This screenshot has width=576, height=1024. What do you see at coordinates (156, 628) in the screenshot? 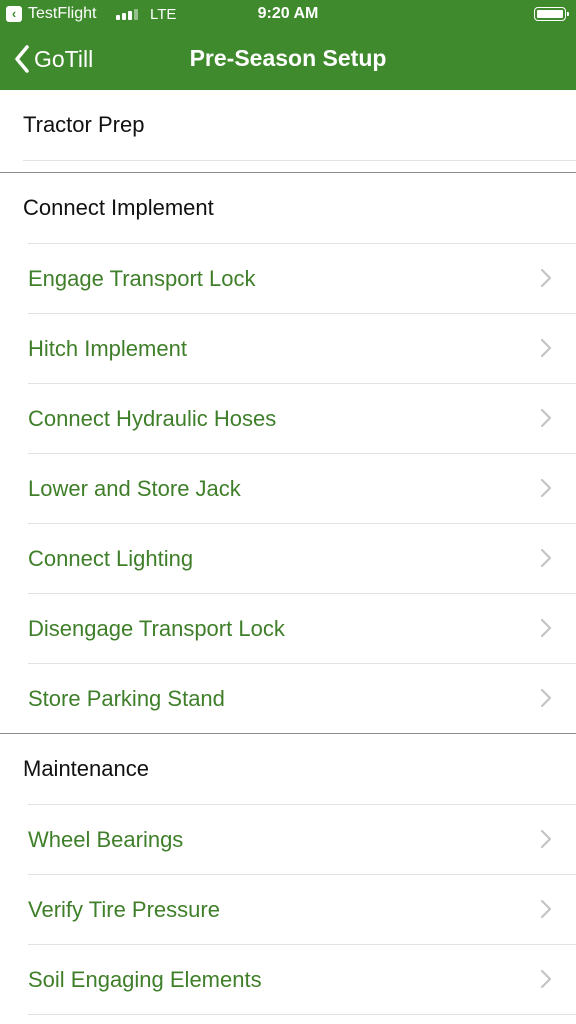
I see `list-item-label: Disengage Transport Lock` at bounding box center [156, 628].